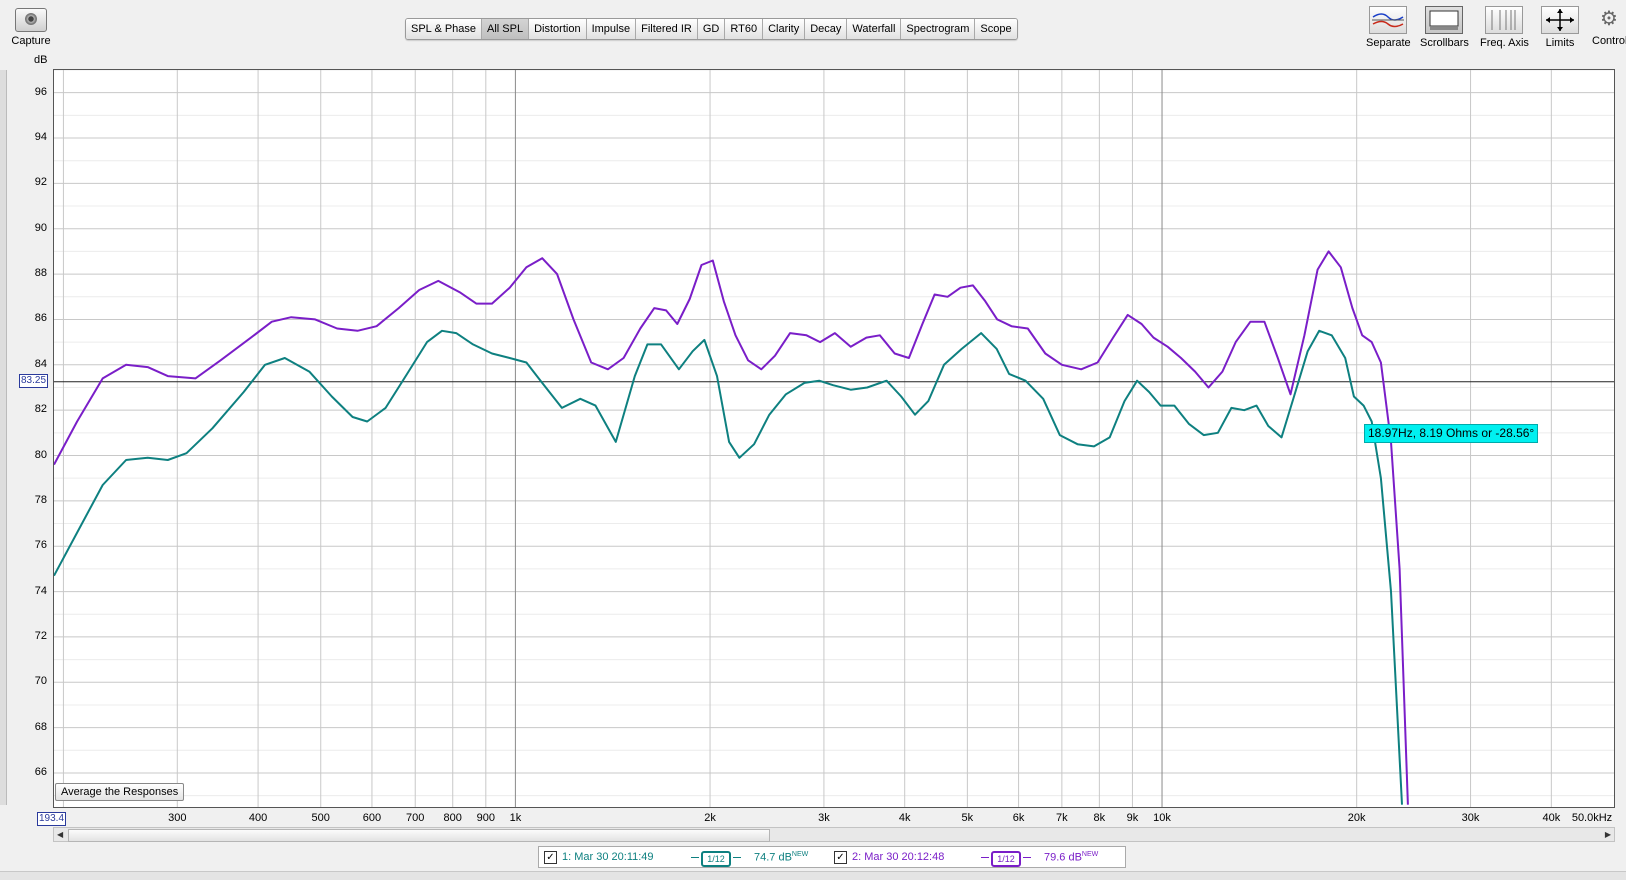 This screenshot has width=1626, height=880. What do you see at coordinates (996, 29) in the screenshot?
I see `tab-scope: Scope` at bounding box center [996, 29].